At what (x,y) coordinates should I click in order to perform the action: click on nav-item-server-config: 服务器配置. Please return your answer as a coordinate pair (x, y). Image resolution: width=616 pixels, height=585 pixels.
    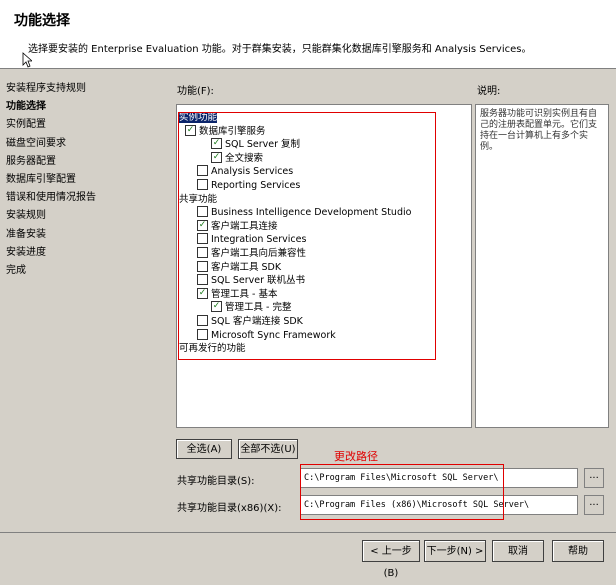
    Looking at the image, I should click on (86, 162).